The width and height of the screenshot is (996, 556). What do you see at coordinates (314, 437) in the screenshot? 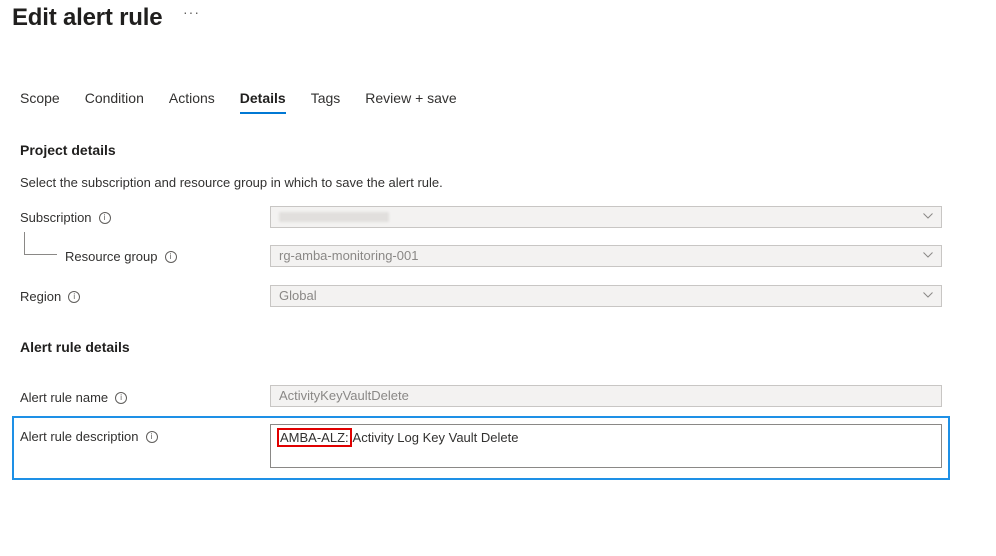
I see `description-prefix-highlight: AMBA-ALZ:` at bounding box center [314, 437].